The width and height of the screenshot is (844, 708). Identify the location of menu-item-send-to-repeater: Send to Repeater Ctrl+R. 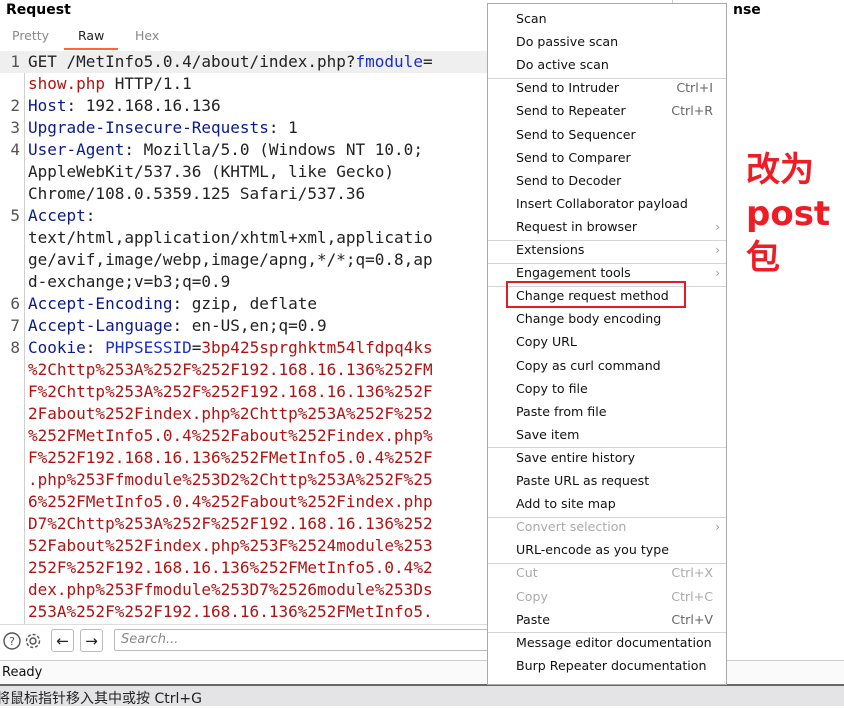
(607, 111).